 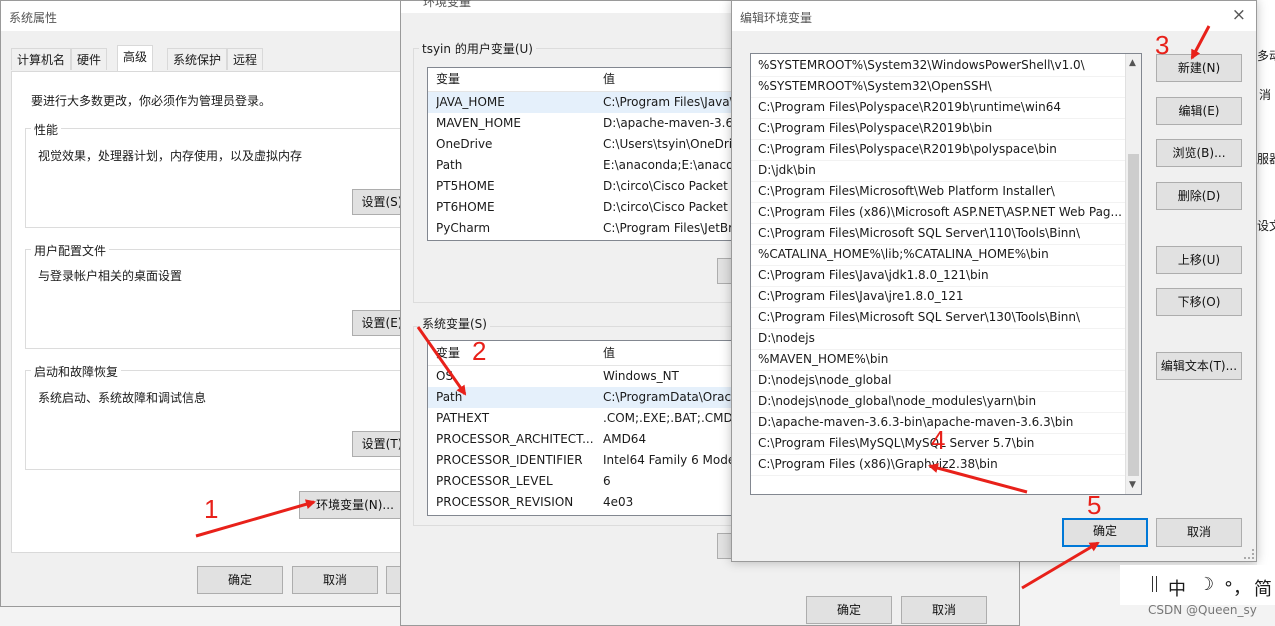 What do you see at coordinates (587, 228) in the screenshot?
I see `table-row: PyCharm C:\Program Files\JetBr` at bounding box center [587, 228].